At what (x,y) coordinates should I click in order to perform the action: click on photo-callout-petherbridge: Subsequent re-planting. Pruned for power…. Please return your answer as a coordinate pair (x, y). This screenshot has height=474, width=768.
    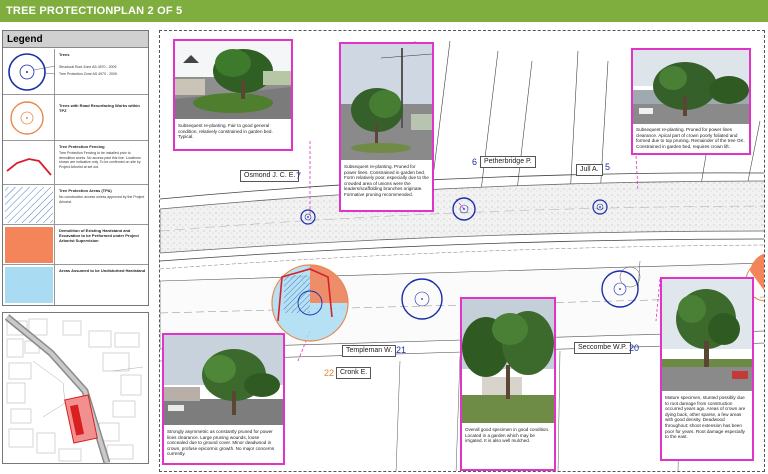
    Looking at the image, I should click on (386, 127).